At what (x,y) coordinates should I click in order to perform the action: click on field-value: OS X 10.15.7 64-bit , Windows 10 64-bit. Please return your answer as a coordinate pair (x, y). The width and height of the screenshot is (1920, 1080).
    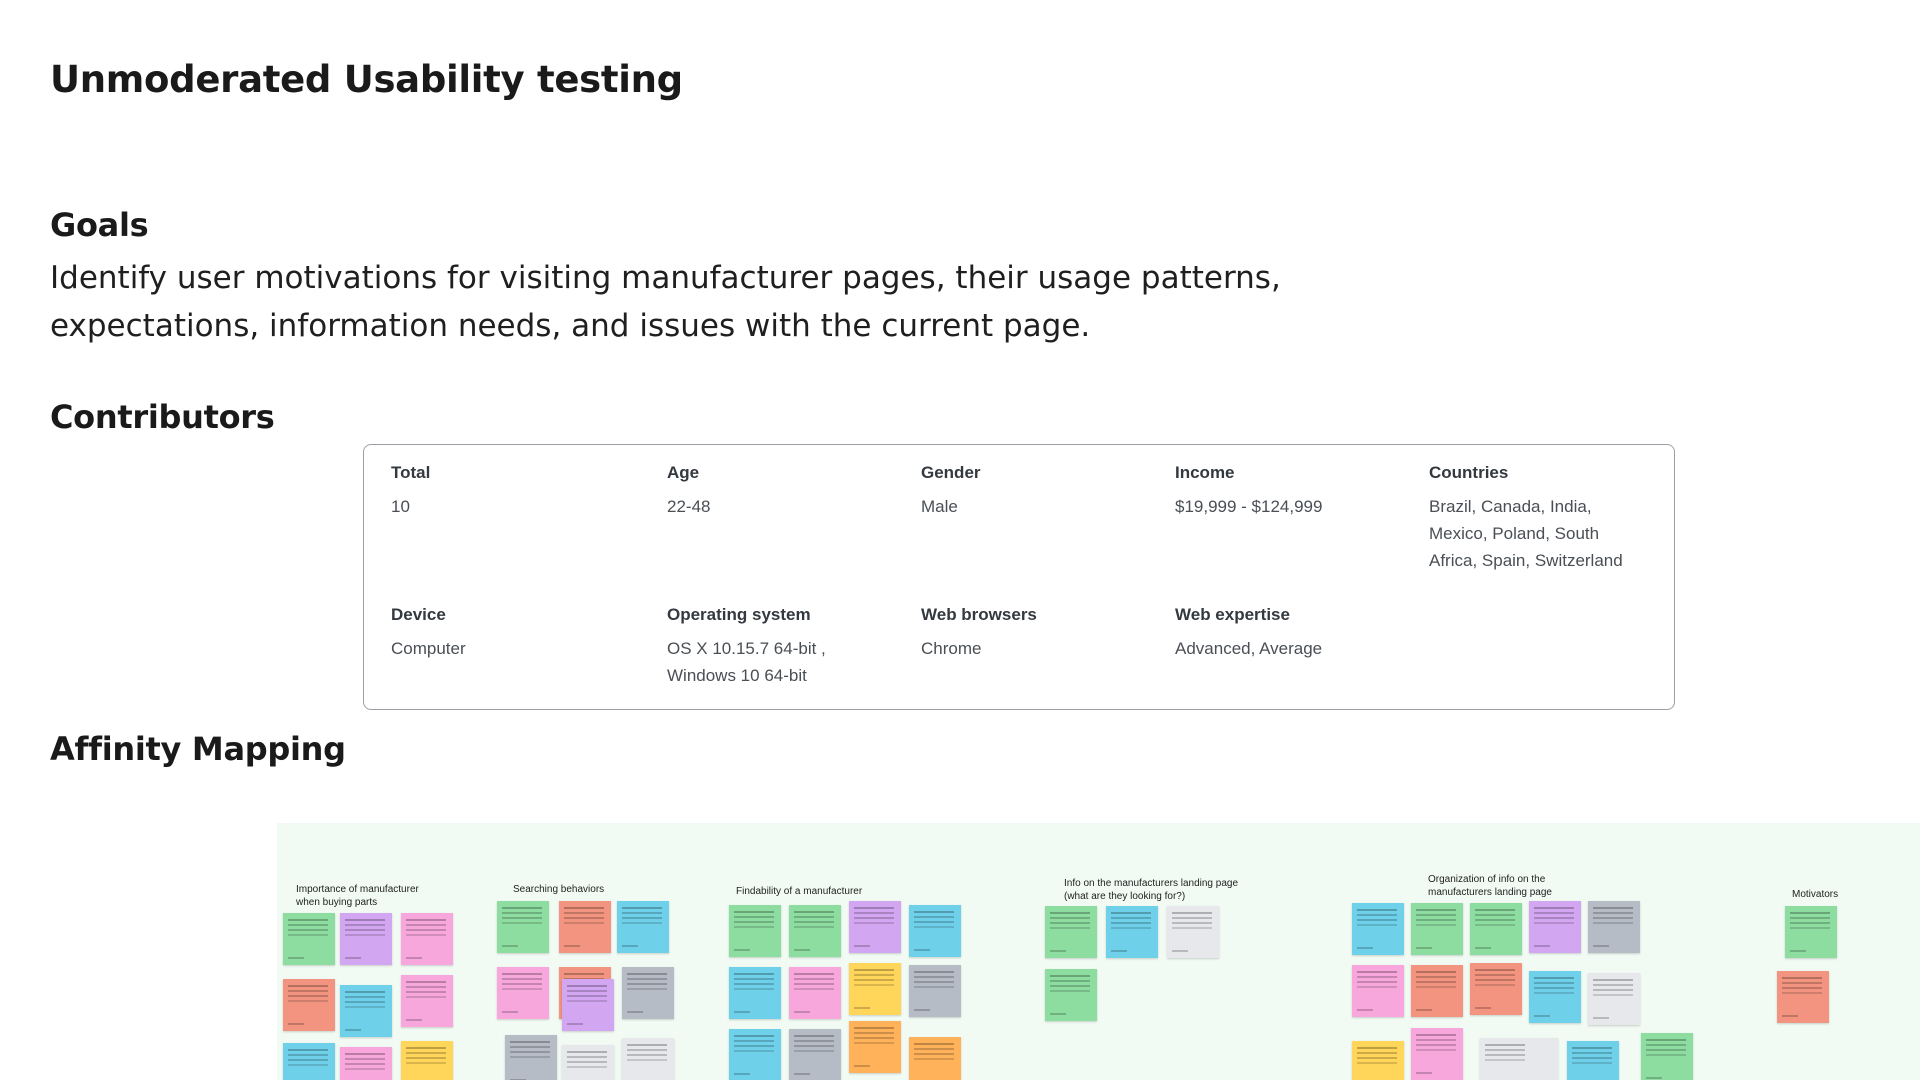
    Looking at the image, I should click on (746, 662).